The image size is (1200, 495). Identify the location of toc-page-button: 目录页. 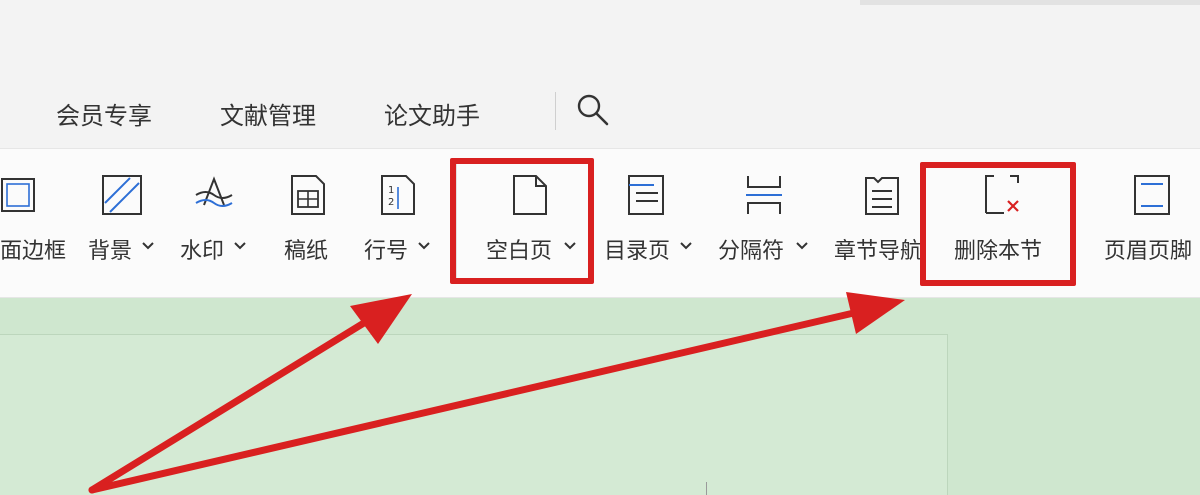
(650, 224).